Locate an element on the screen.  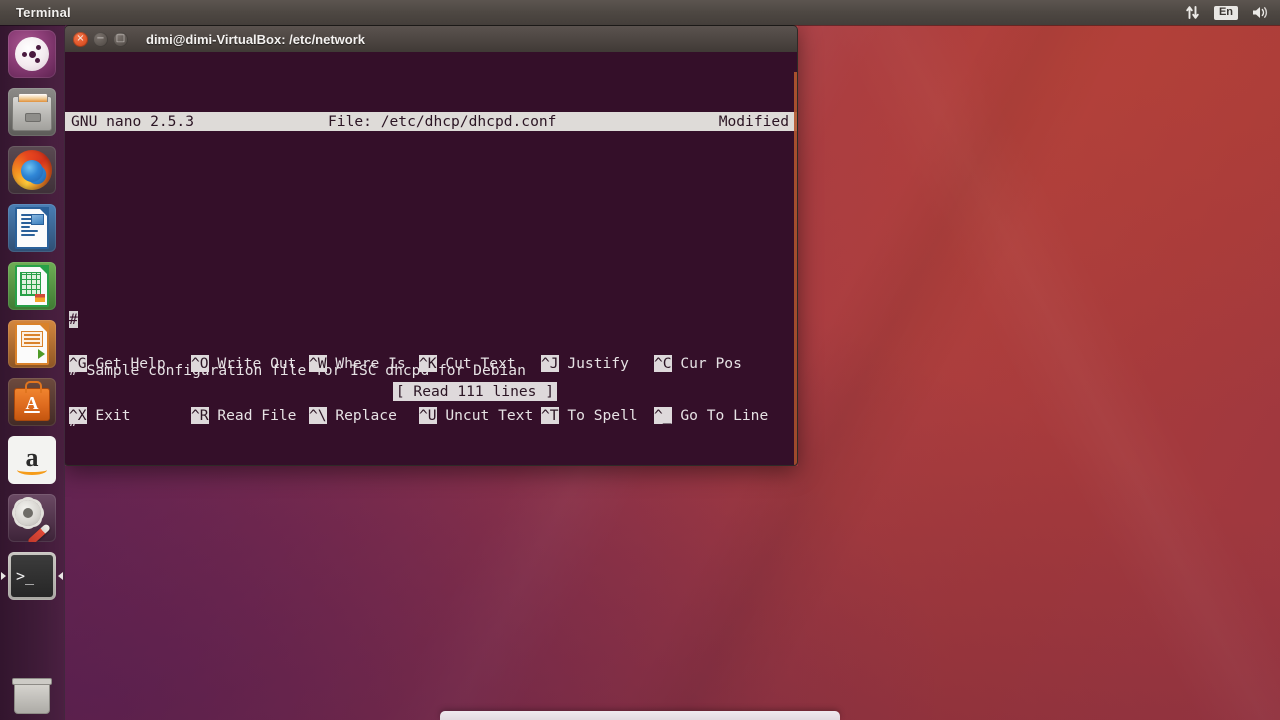
nano-filename-label: File: /etc/dhcp/dhcpd.conf is located at coordinates (442, 122).